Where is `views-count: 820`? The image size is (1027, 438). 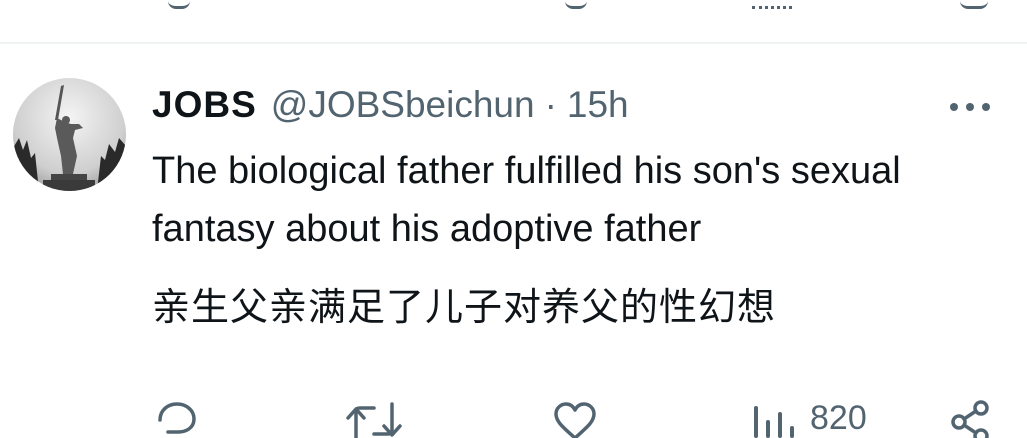
views-count: 820 is located at coordinates (838, 417).